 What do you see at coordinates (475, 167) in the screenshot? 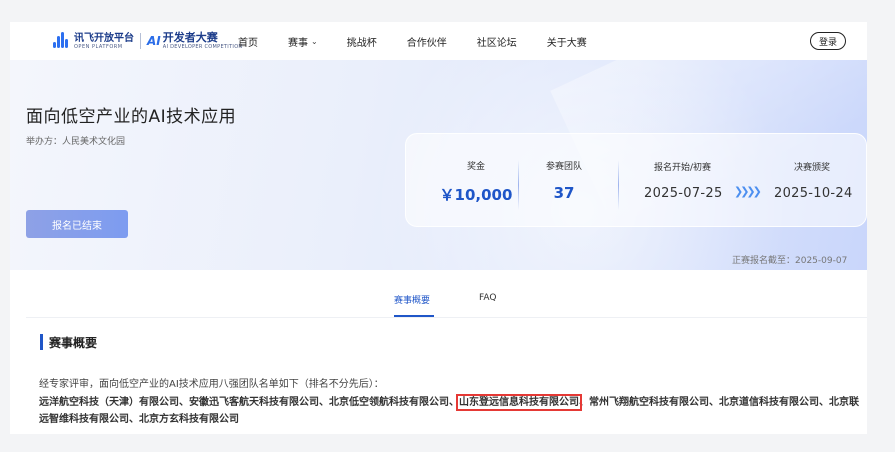
I see `prize-label: 奖金` at bounding box center [475, 167].